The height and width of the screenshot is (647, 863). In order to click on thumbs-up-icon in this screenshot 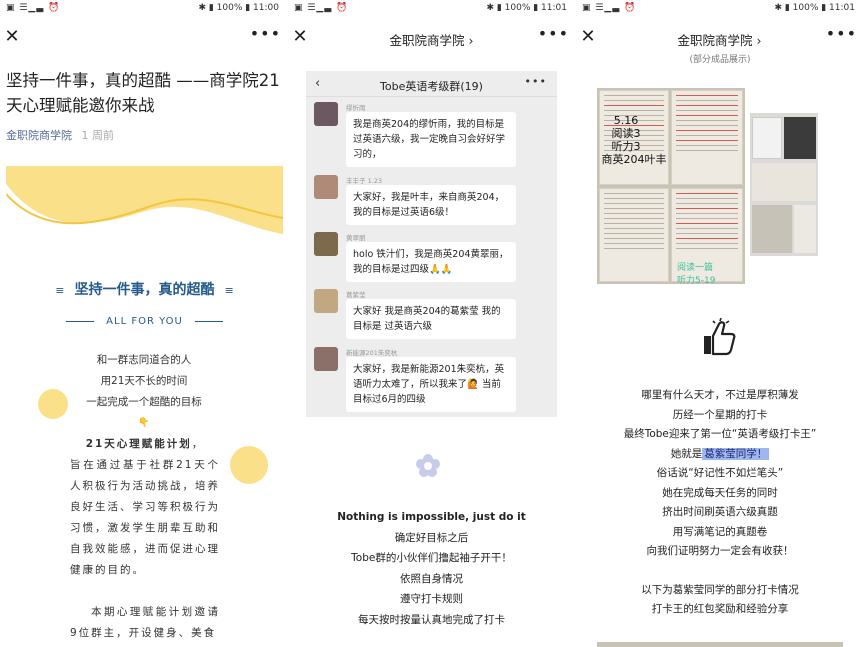, I will do `click(720, 337)`.